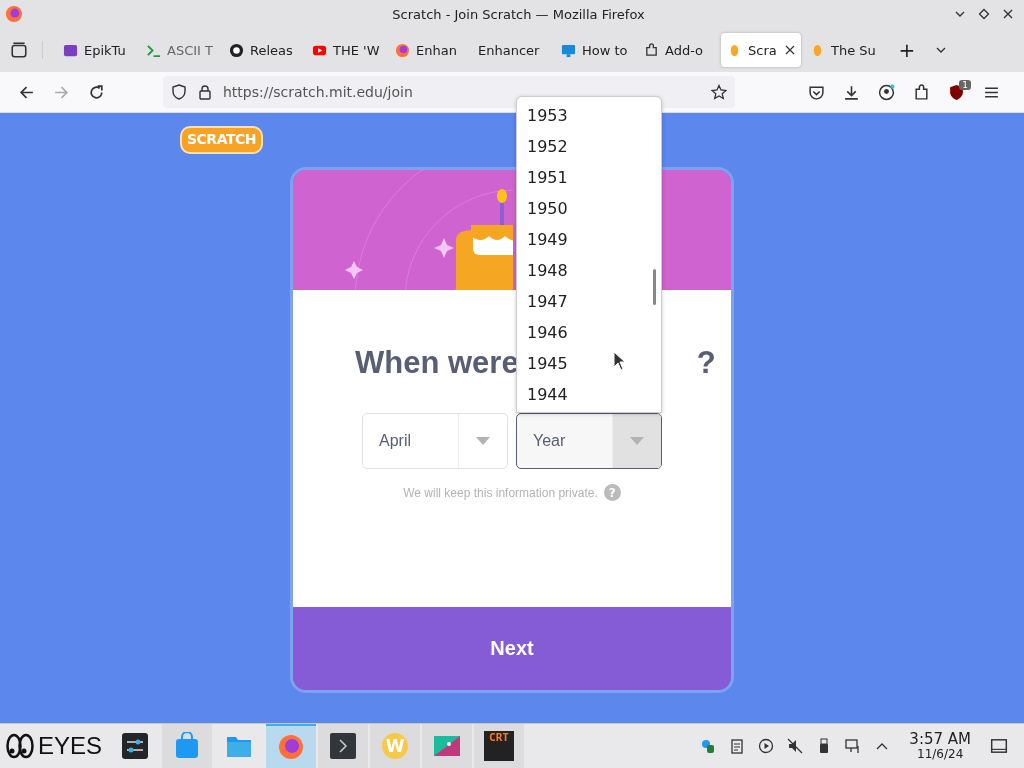  I want to click on tab-list-icon, so click(26, 50).